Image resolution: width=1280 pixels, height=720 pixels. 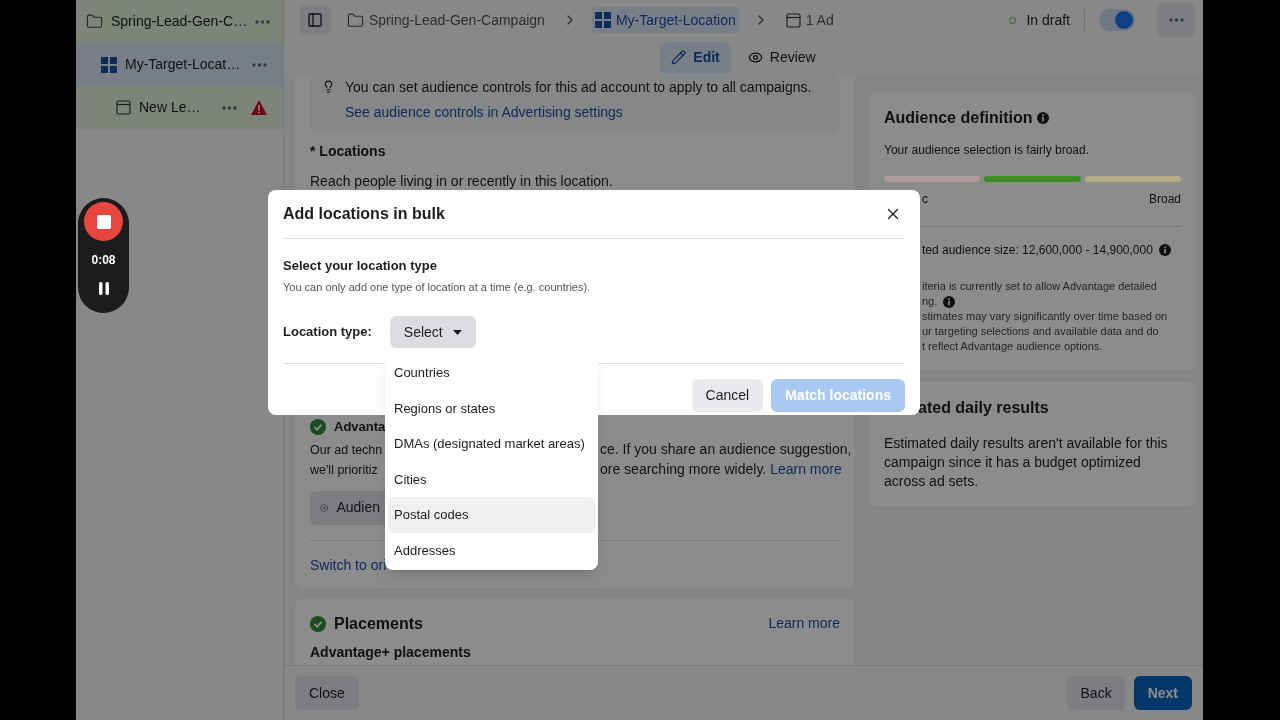 I want to click on description-text: ore searching more widely. Learn more, so click(x=721, y=469).